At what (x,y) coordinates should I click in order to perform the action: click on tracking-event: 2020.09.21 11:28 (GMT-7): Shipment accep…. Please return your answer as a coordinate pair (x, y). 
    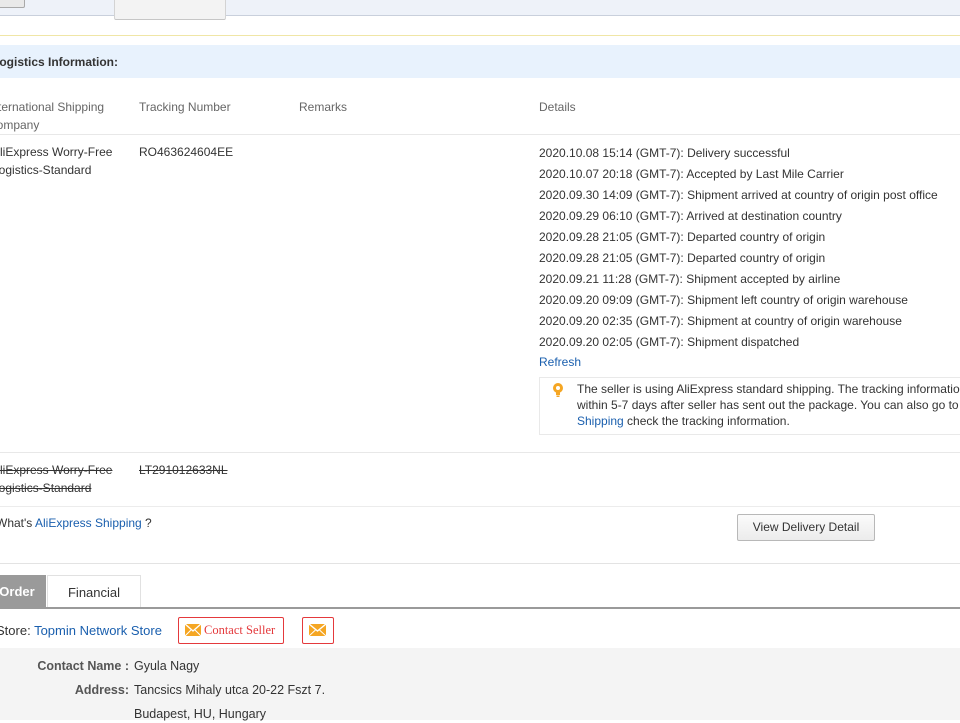
    Looking at the image, I should click on (690, 279).